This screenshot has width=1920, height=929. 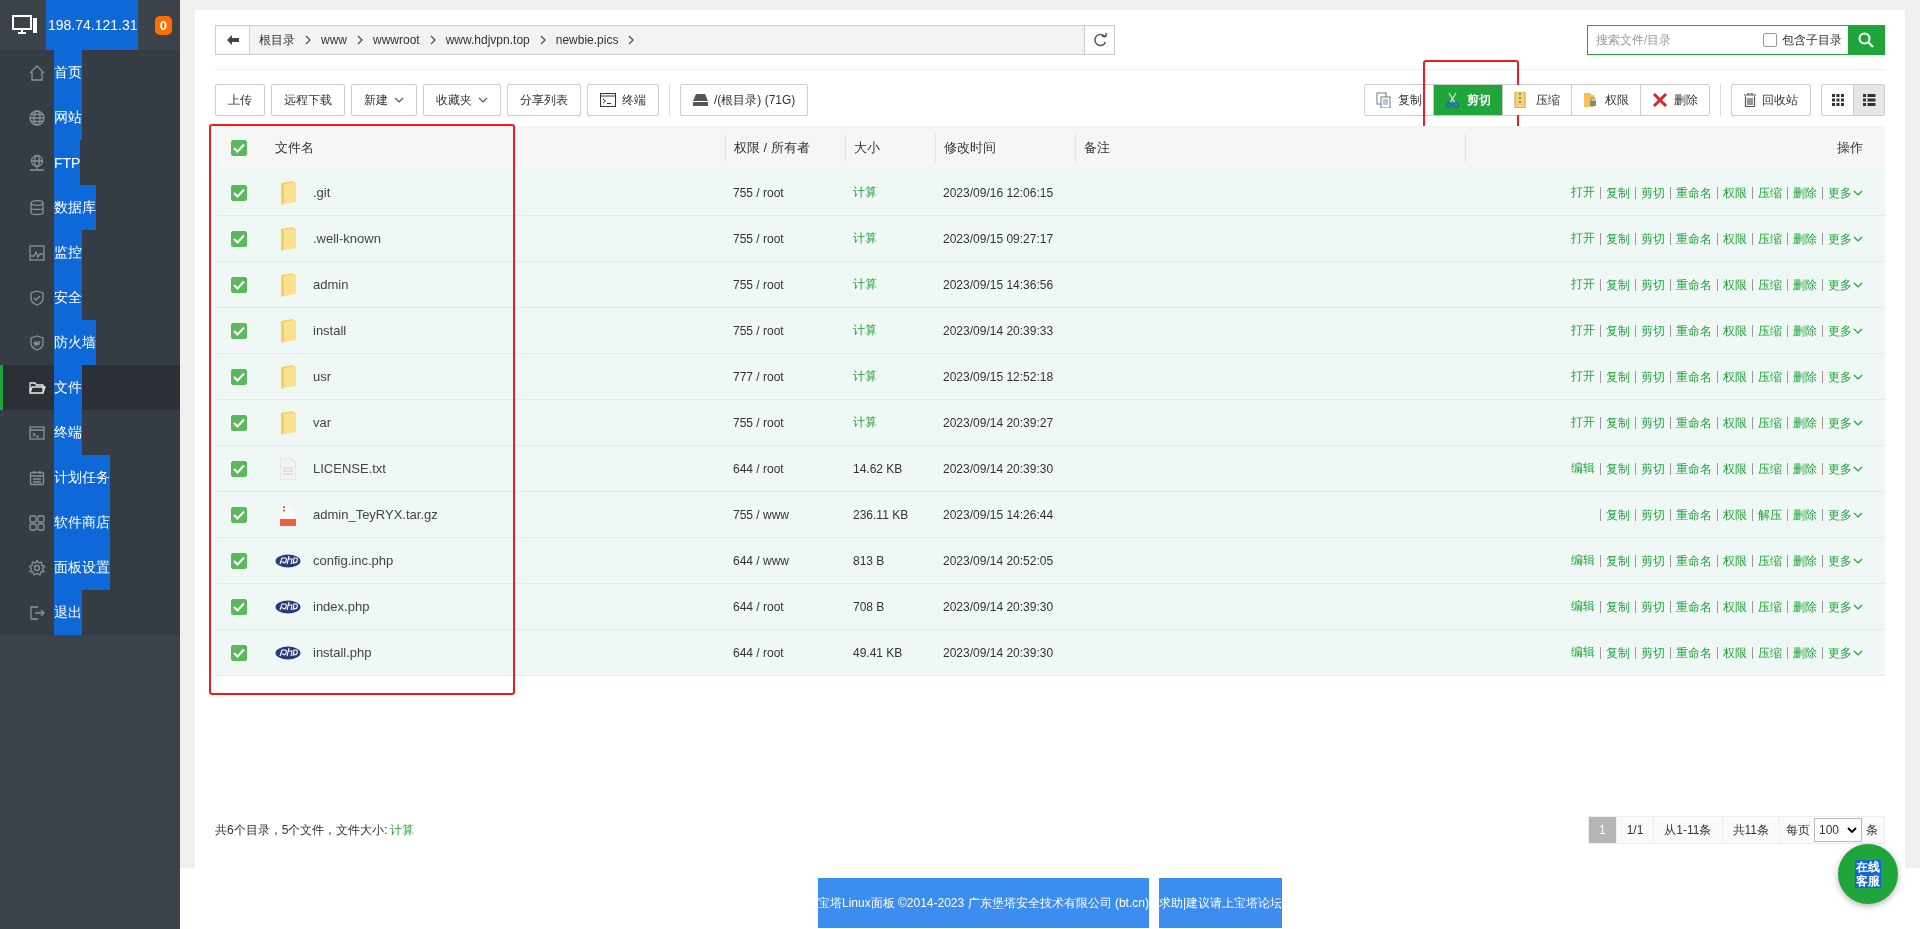 What do you see at coordinates (1767, 514) in the screenshot?
I see `action-link: 解压` at bounding box center [1767, 514].